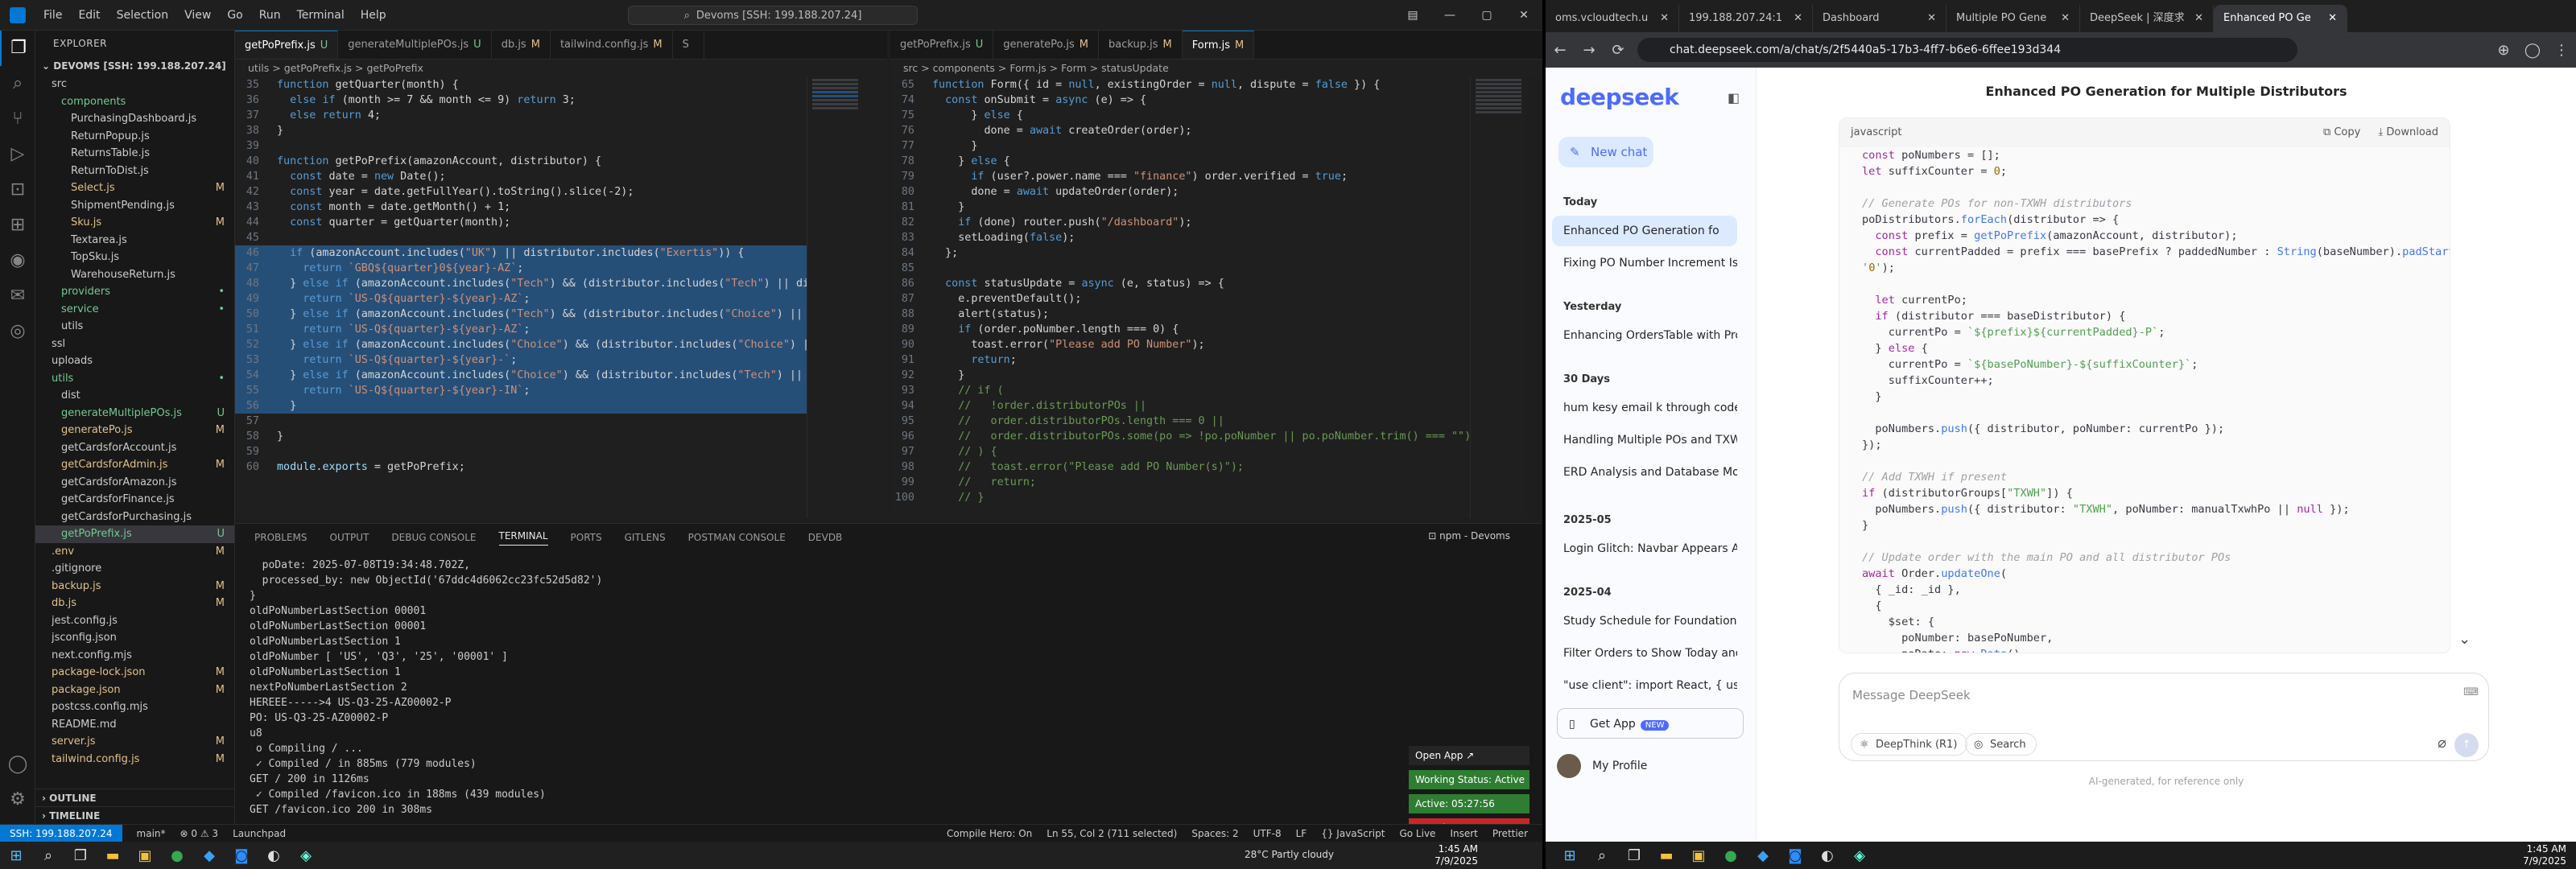 The image size is (2576, 869). I want to click on copy-button: ⧉ Copy, so click(2341, 132).